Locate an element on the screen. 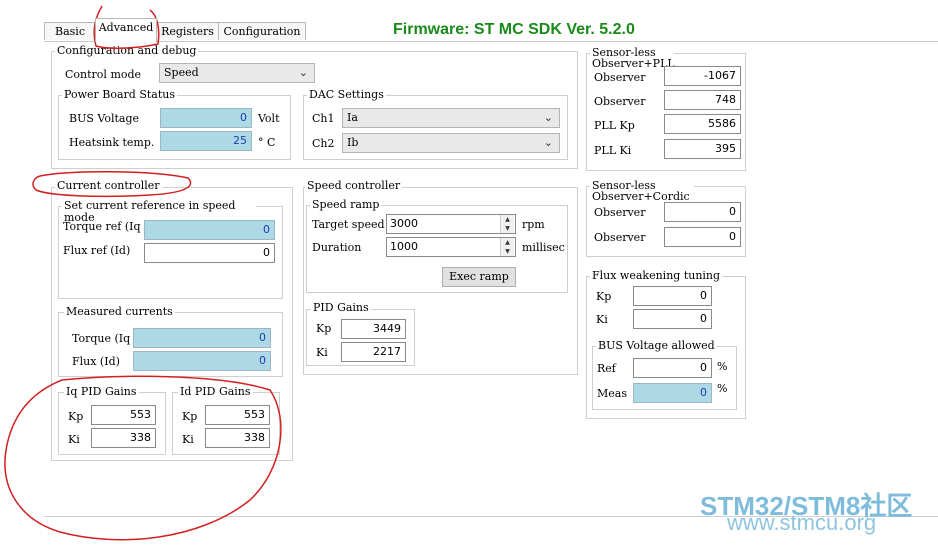  annotation-current-controller-ellipse is located at coordinates (112, 184).